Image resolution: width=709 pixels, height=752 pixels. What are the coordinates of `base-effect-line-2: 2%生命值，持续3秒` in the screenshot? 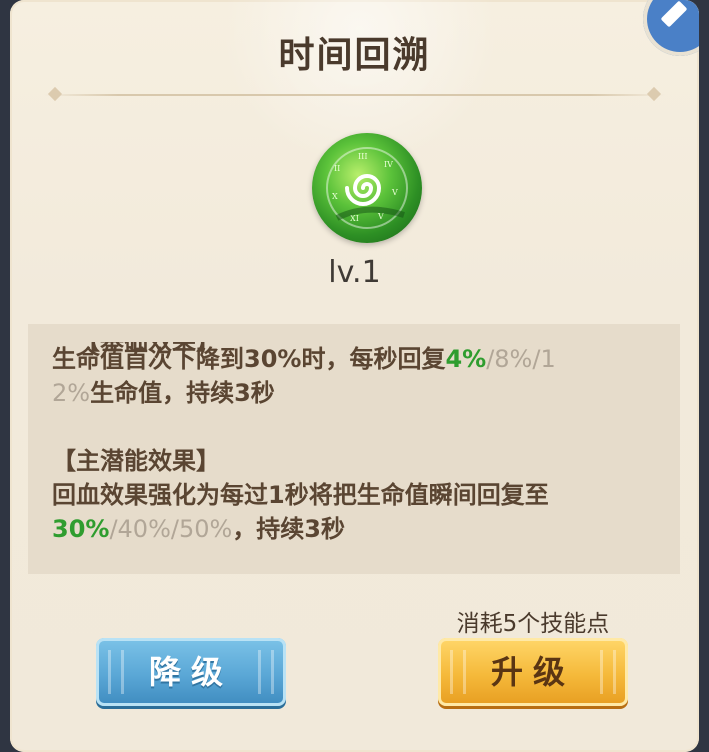 It's located at (163, 393).